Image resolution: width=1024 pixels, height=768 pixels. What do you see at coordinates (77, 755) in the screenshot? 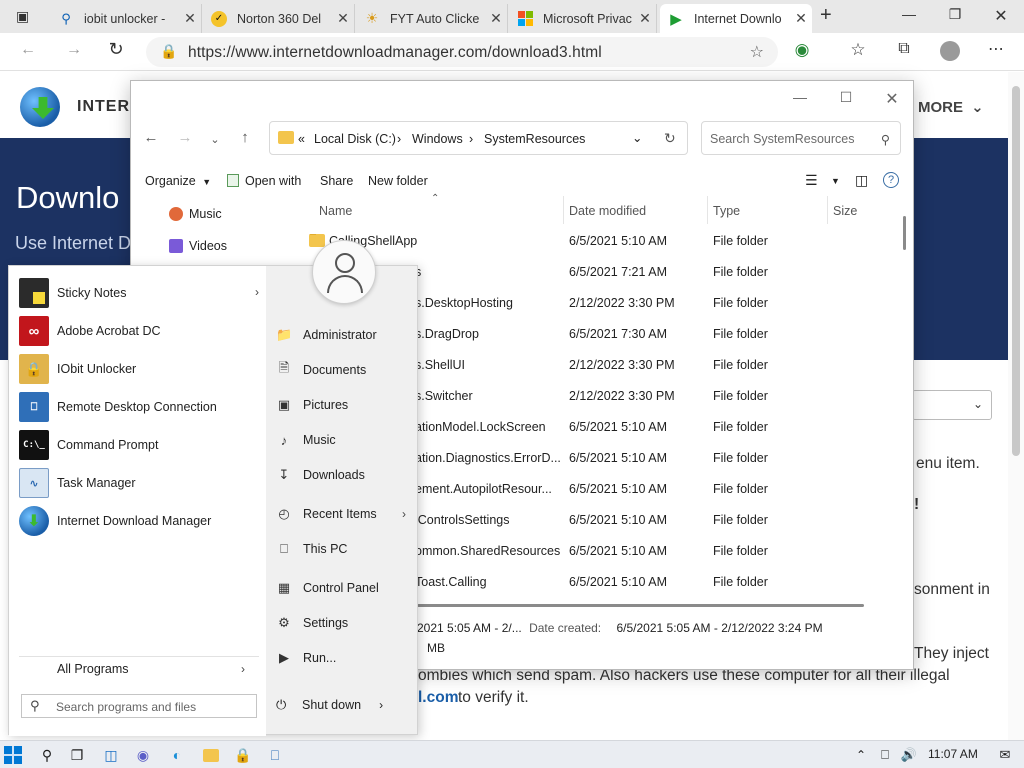
I see `task-view-icon: ❐` at bounding box center [77, 755].